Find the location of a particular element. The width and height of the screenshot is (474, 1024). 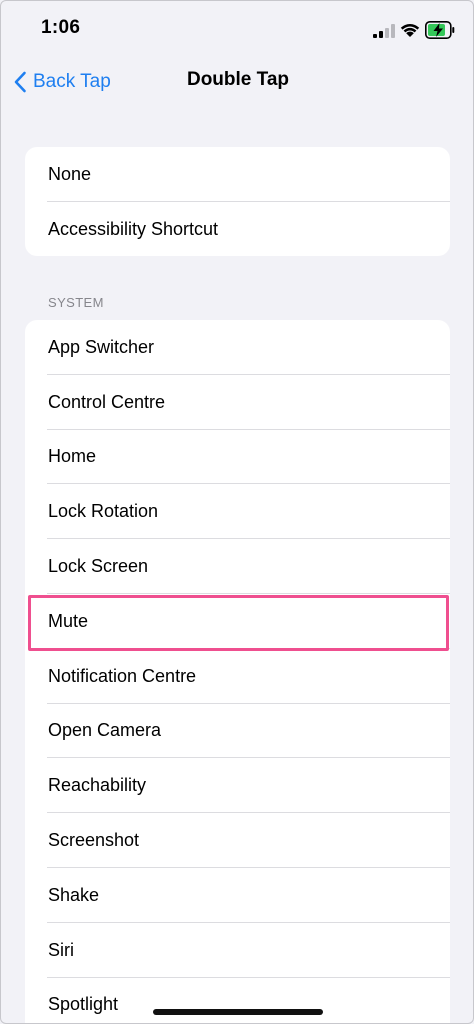

option-app-switcher: App Switcher is located at coordinates (237, 347).